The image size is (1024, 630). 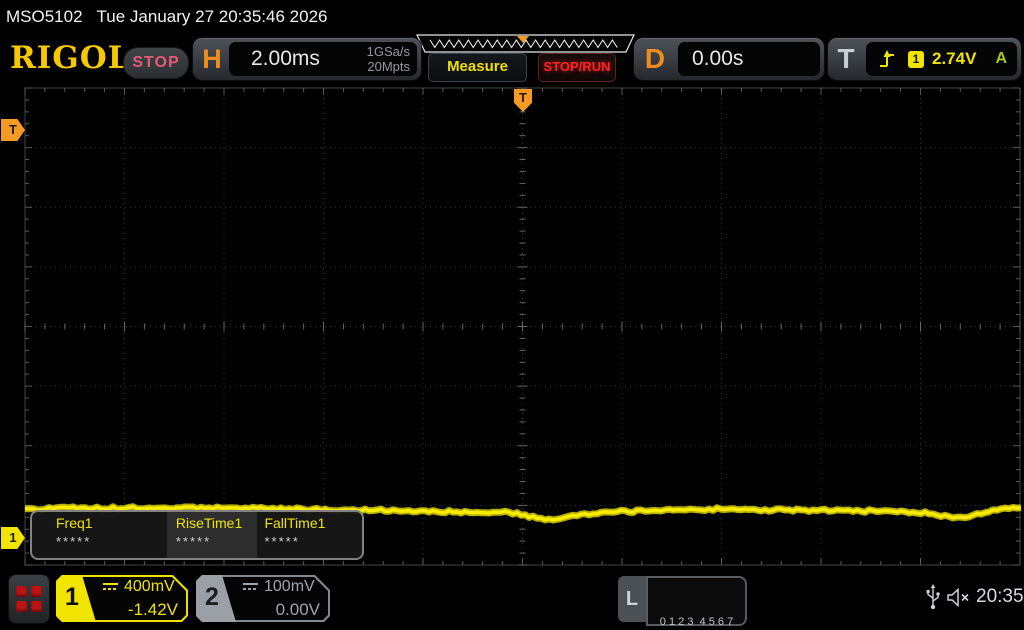 I want to click on delay-box: D 0.00s, so click(x=729, y=59).